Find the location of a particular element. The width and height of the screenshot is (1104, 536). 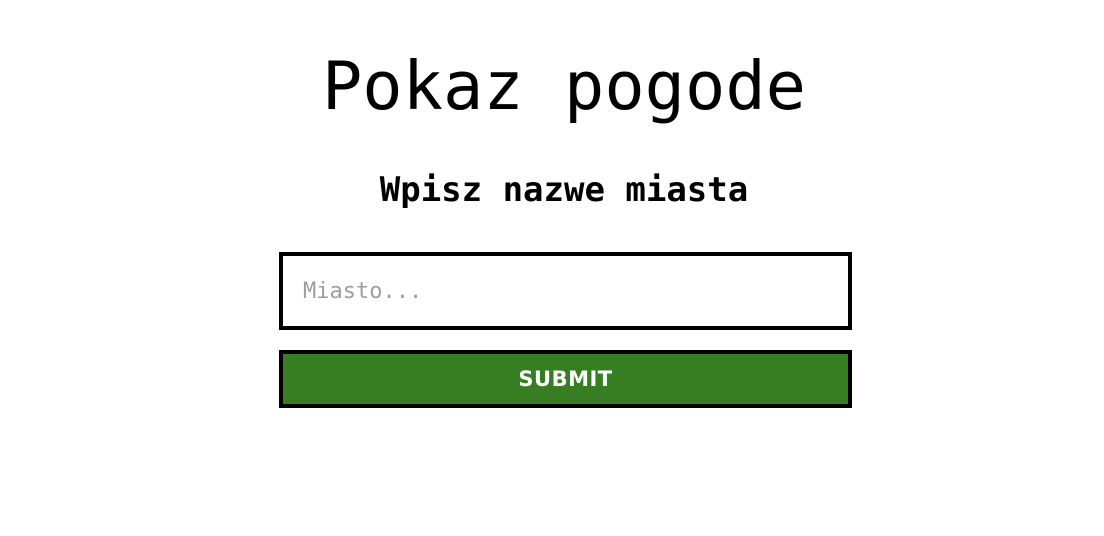

page-subtitle: Wpisz nazwe miasta is located at coordinates (564, 190).